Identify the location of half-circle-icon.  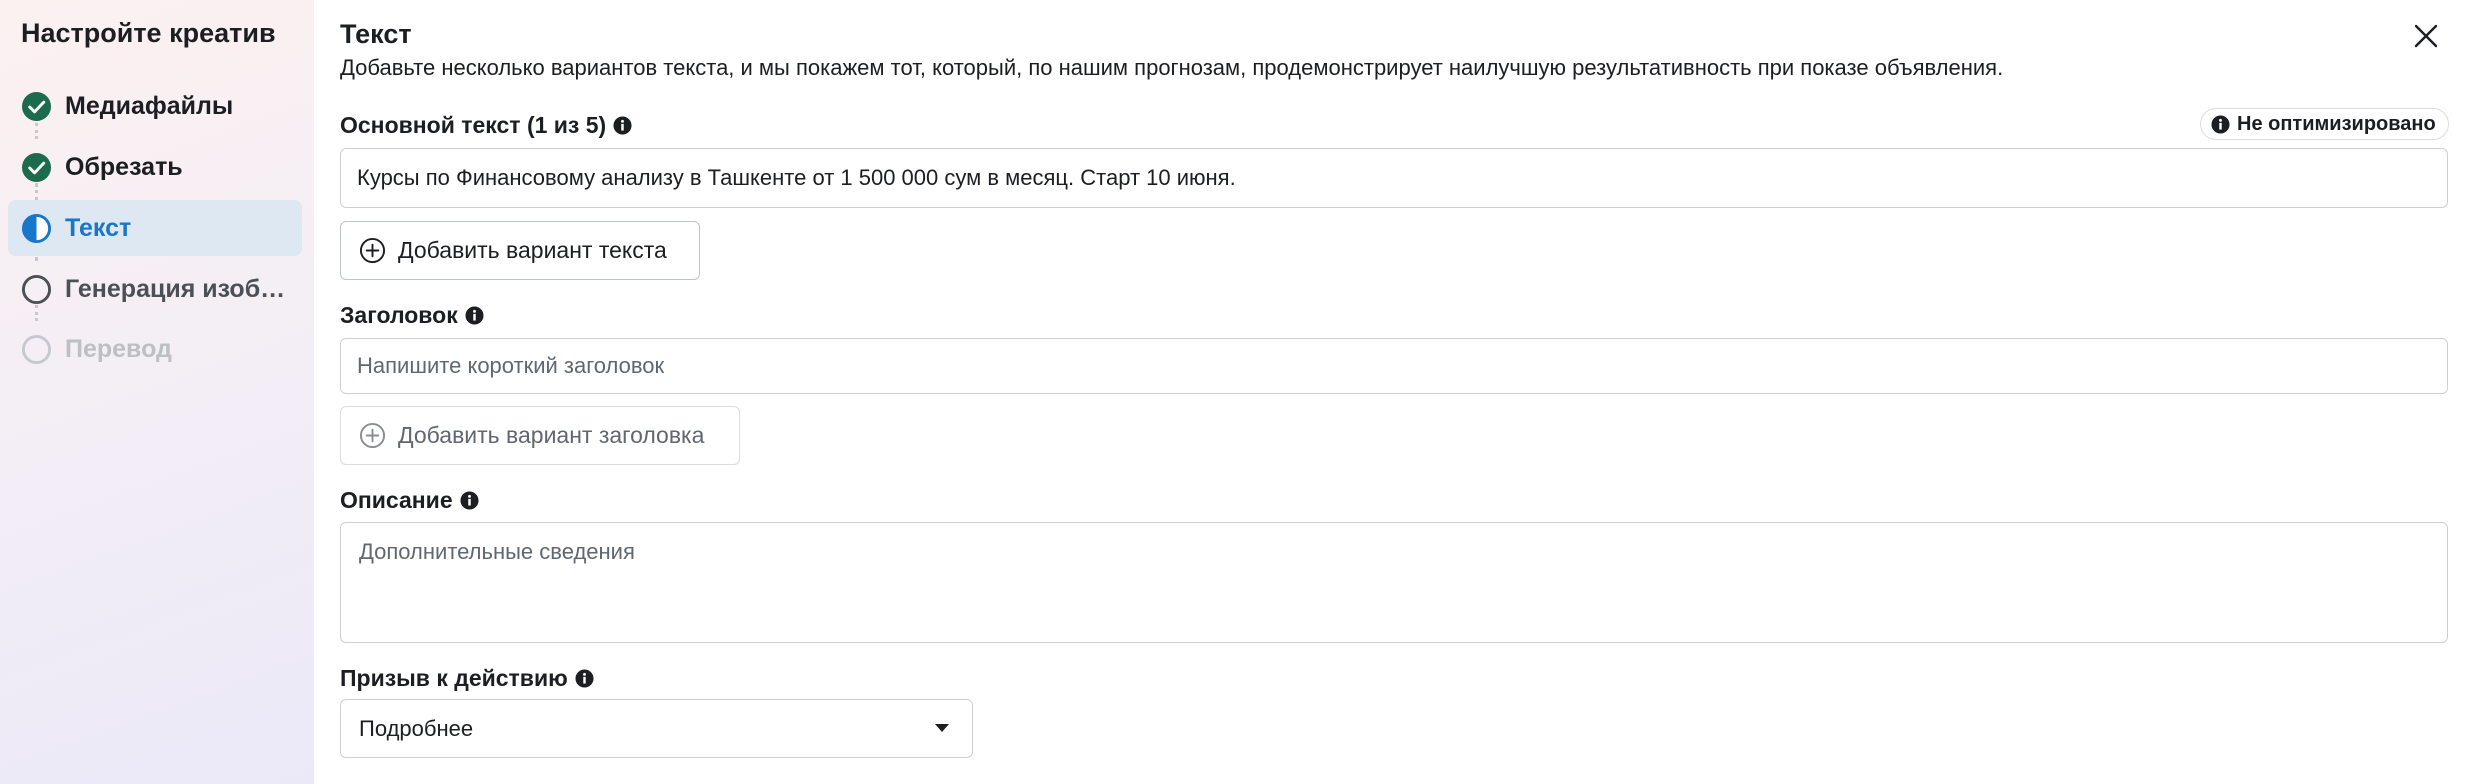
(36, 228).